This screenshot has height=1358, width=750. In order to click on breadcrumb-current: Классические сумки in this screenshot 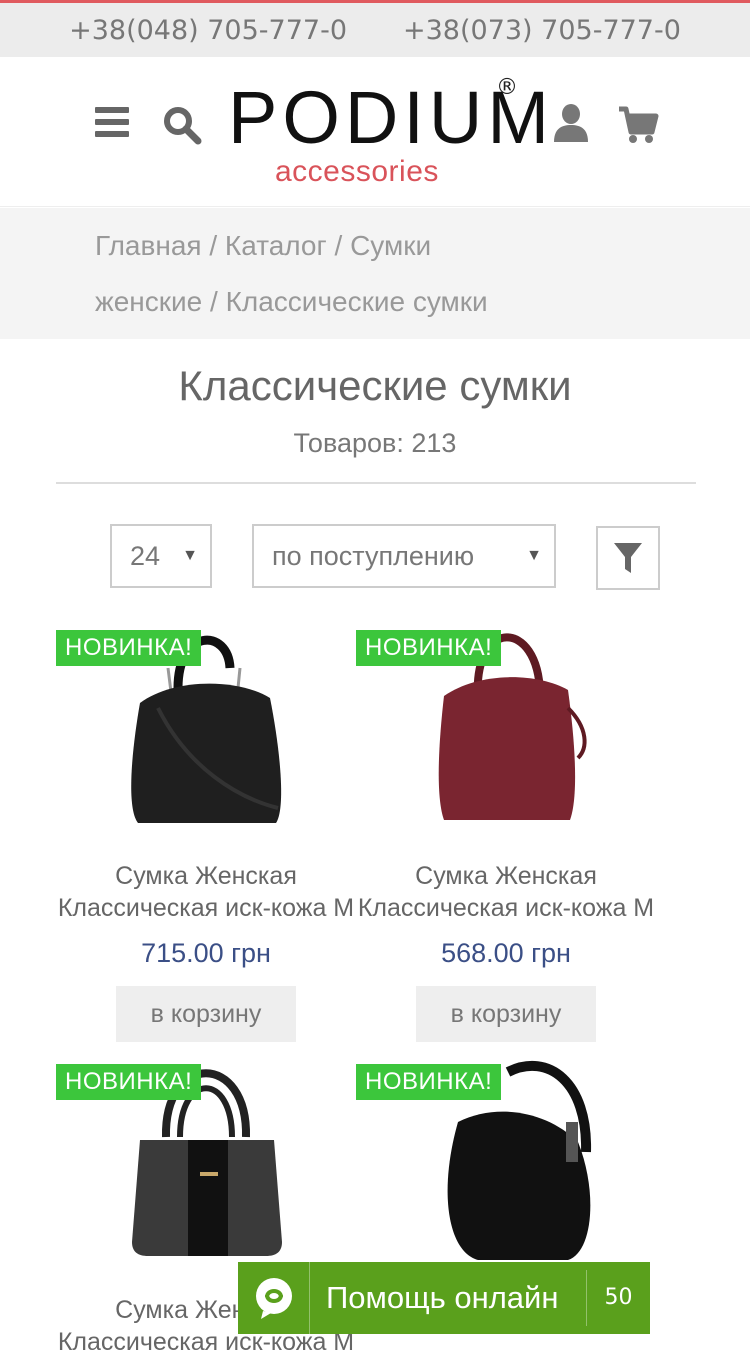, I will do `click(356, 301)`.